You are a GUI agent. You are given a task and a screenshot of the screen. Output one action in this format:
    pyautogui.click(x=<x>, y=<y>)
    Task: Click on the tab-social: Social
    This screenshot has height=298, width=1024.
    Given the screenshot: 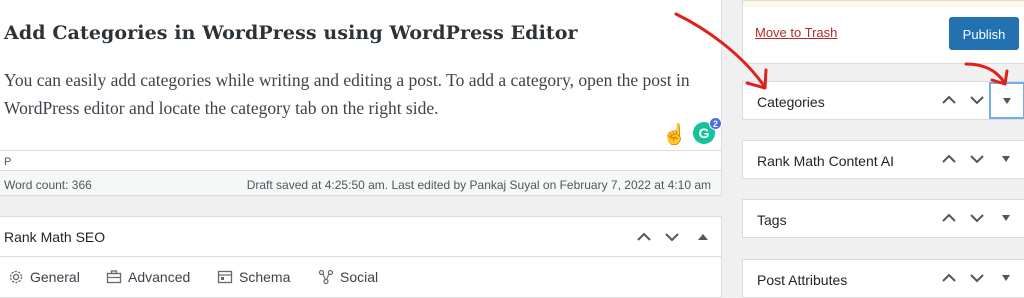 What is the action you would take?
    pyautogui.click(x=348, y=277)
    